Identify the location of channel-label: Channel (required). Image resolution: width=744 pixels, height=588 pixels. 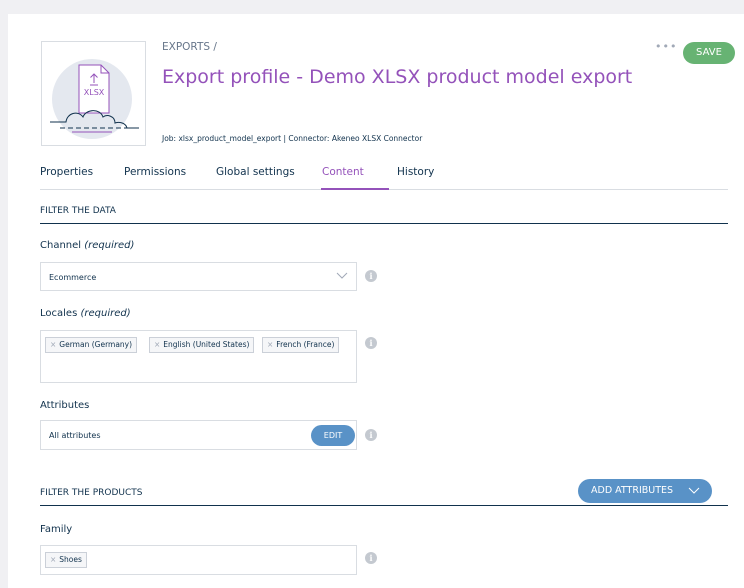
(87, 245).